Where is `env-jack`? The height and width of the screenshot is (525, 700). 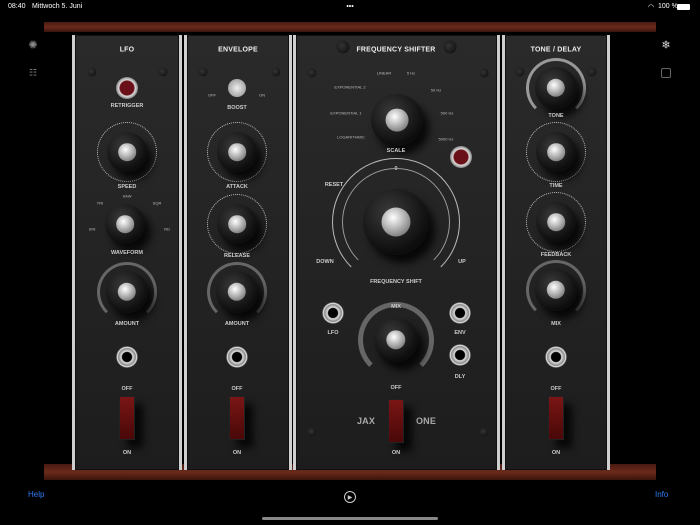 env-jack is located at coordinates (237, 357).